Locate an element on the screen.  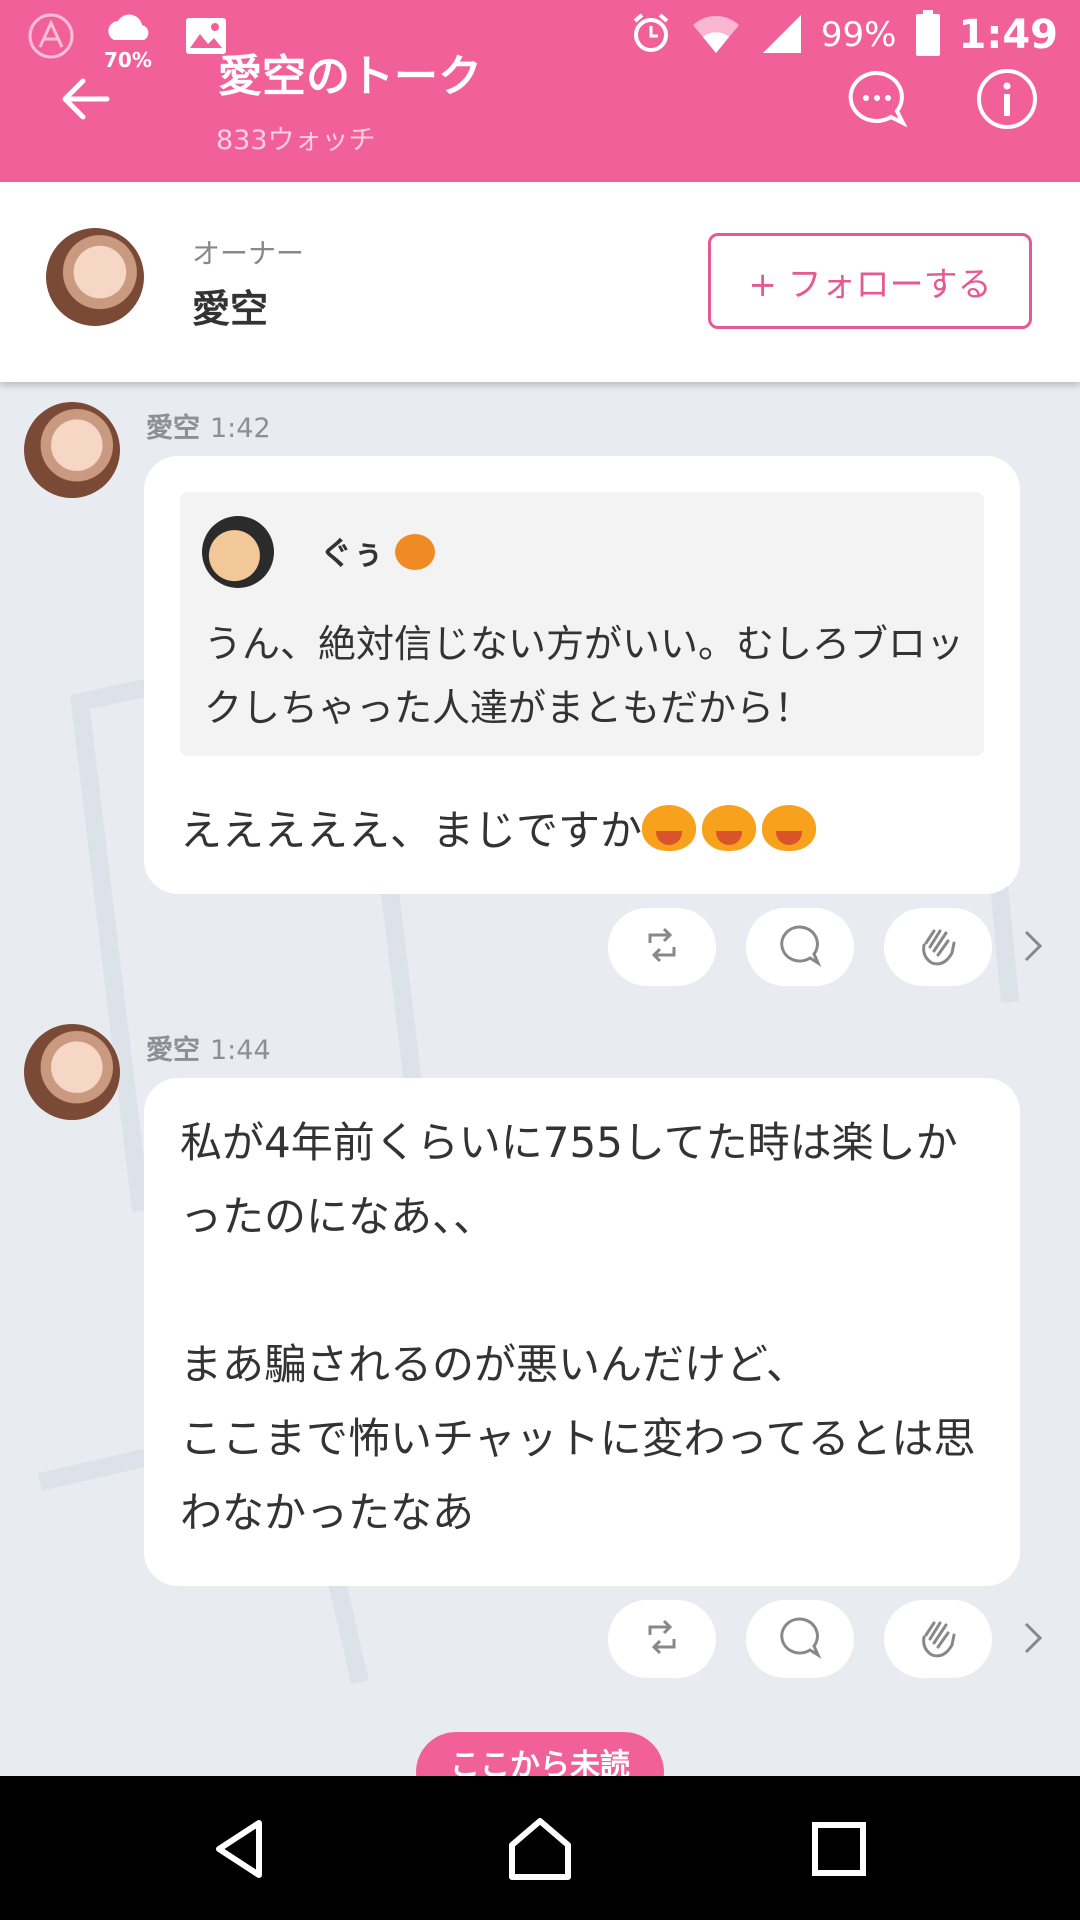
nav-home-button is located at coordinates (540, 1851).